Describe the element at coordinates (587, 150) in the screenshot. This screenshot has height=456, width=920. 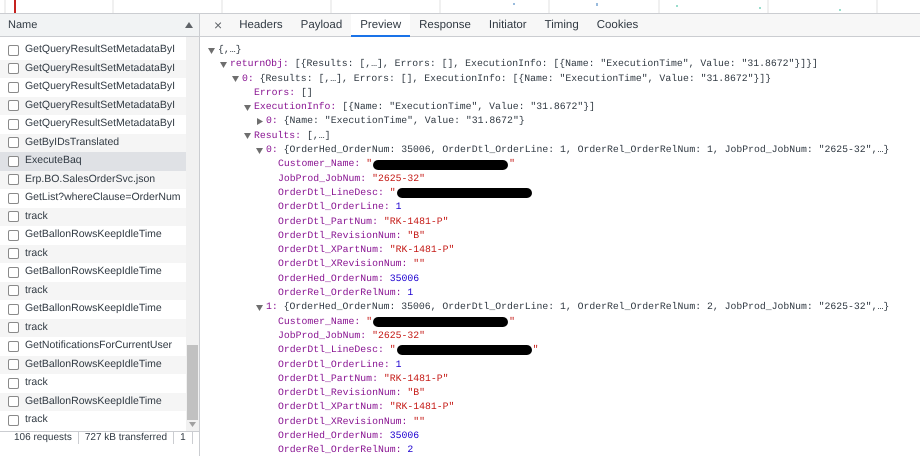
I see `object-summary: {OrderHed_OrderNum: 35006, OrderDtl_OrderLine: 1, OrderRel_OrderRelNum: 1, JobProd_JobNum: "2625-32",…}` at that location.